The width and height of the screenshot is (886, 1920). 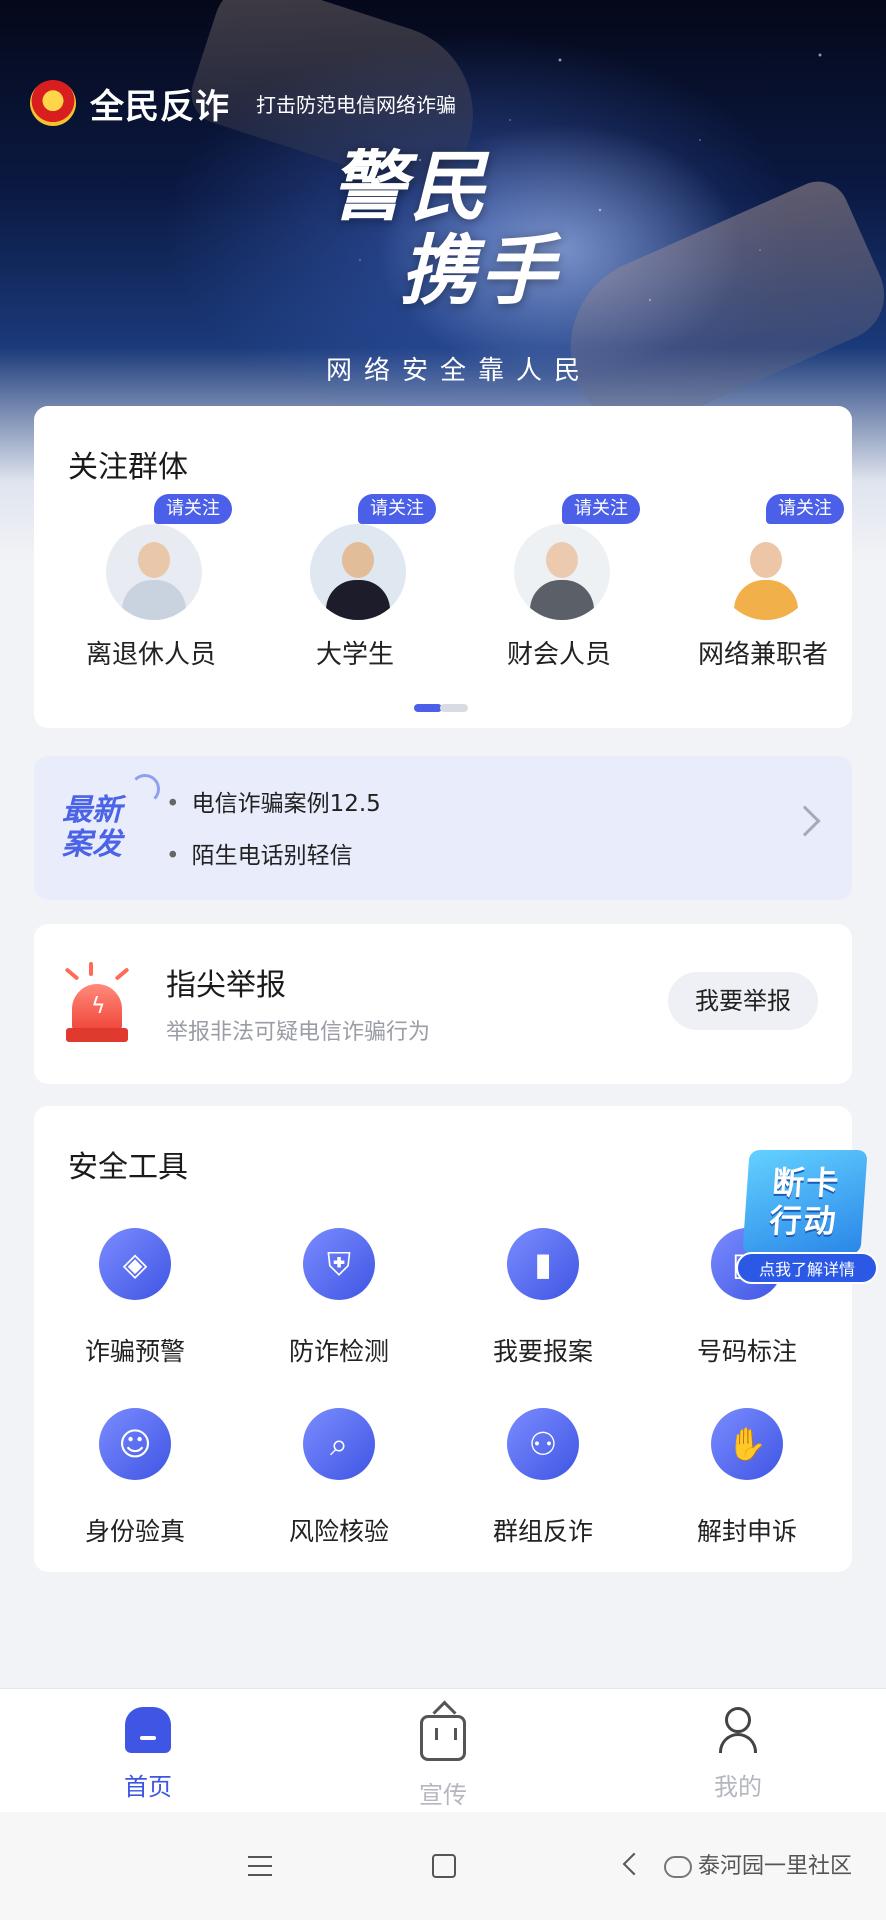 What do you see at coordinates (634, 1864) in the screenshot?
I see `back-icon` at bounding box center [634, 1864].